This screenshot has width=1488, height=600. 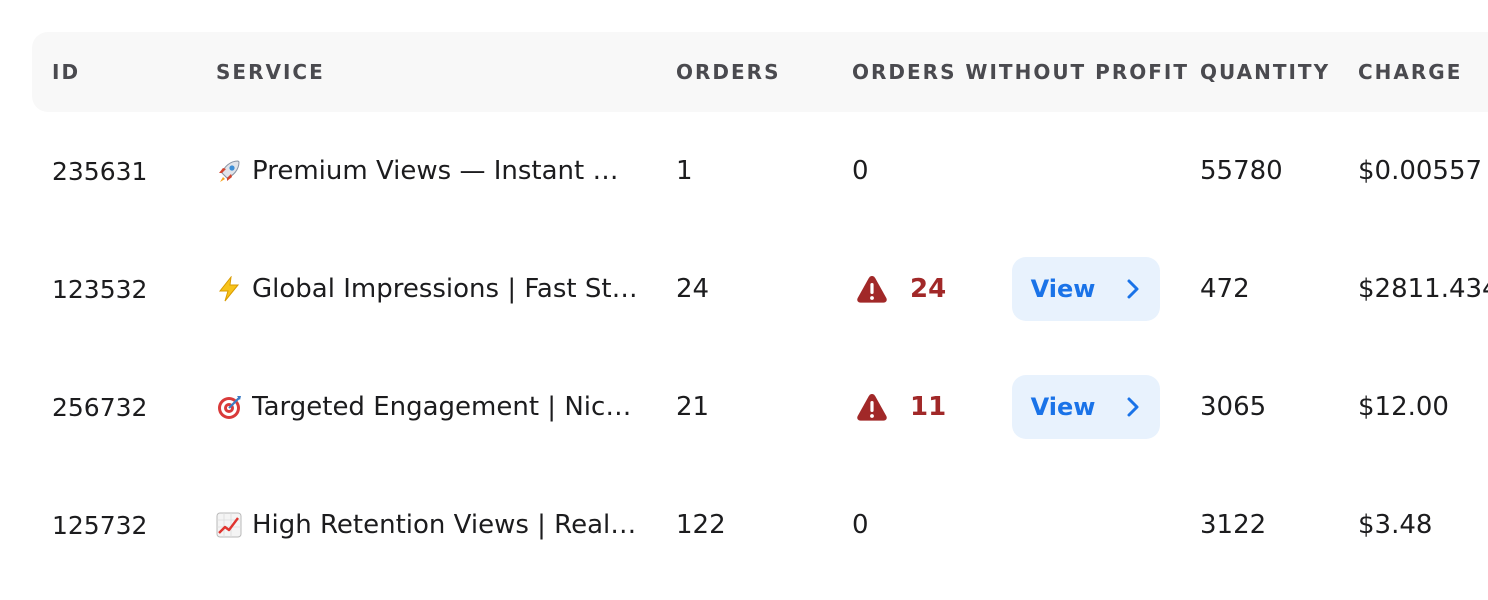 I want to click on order-id: 123532, so click(x=100, y=289).